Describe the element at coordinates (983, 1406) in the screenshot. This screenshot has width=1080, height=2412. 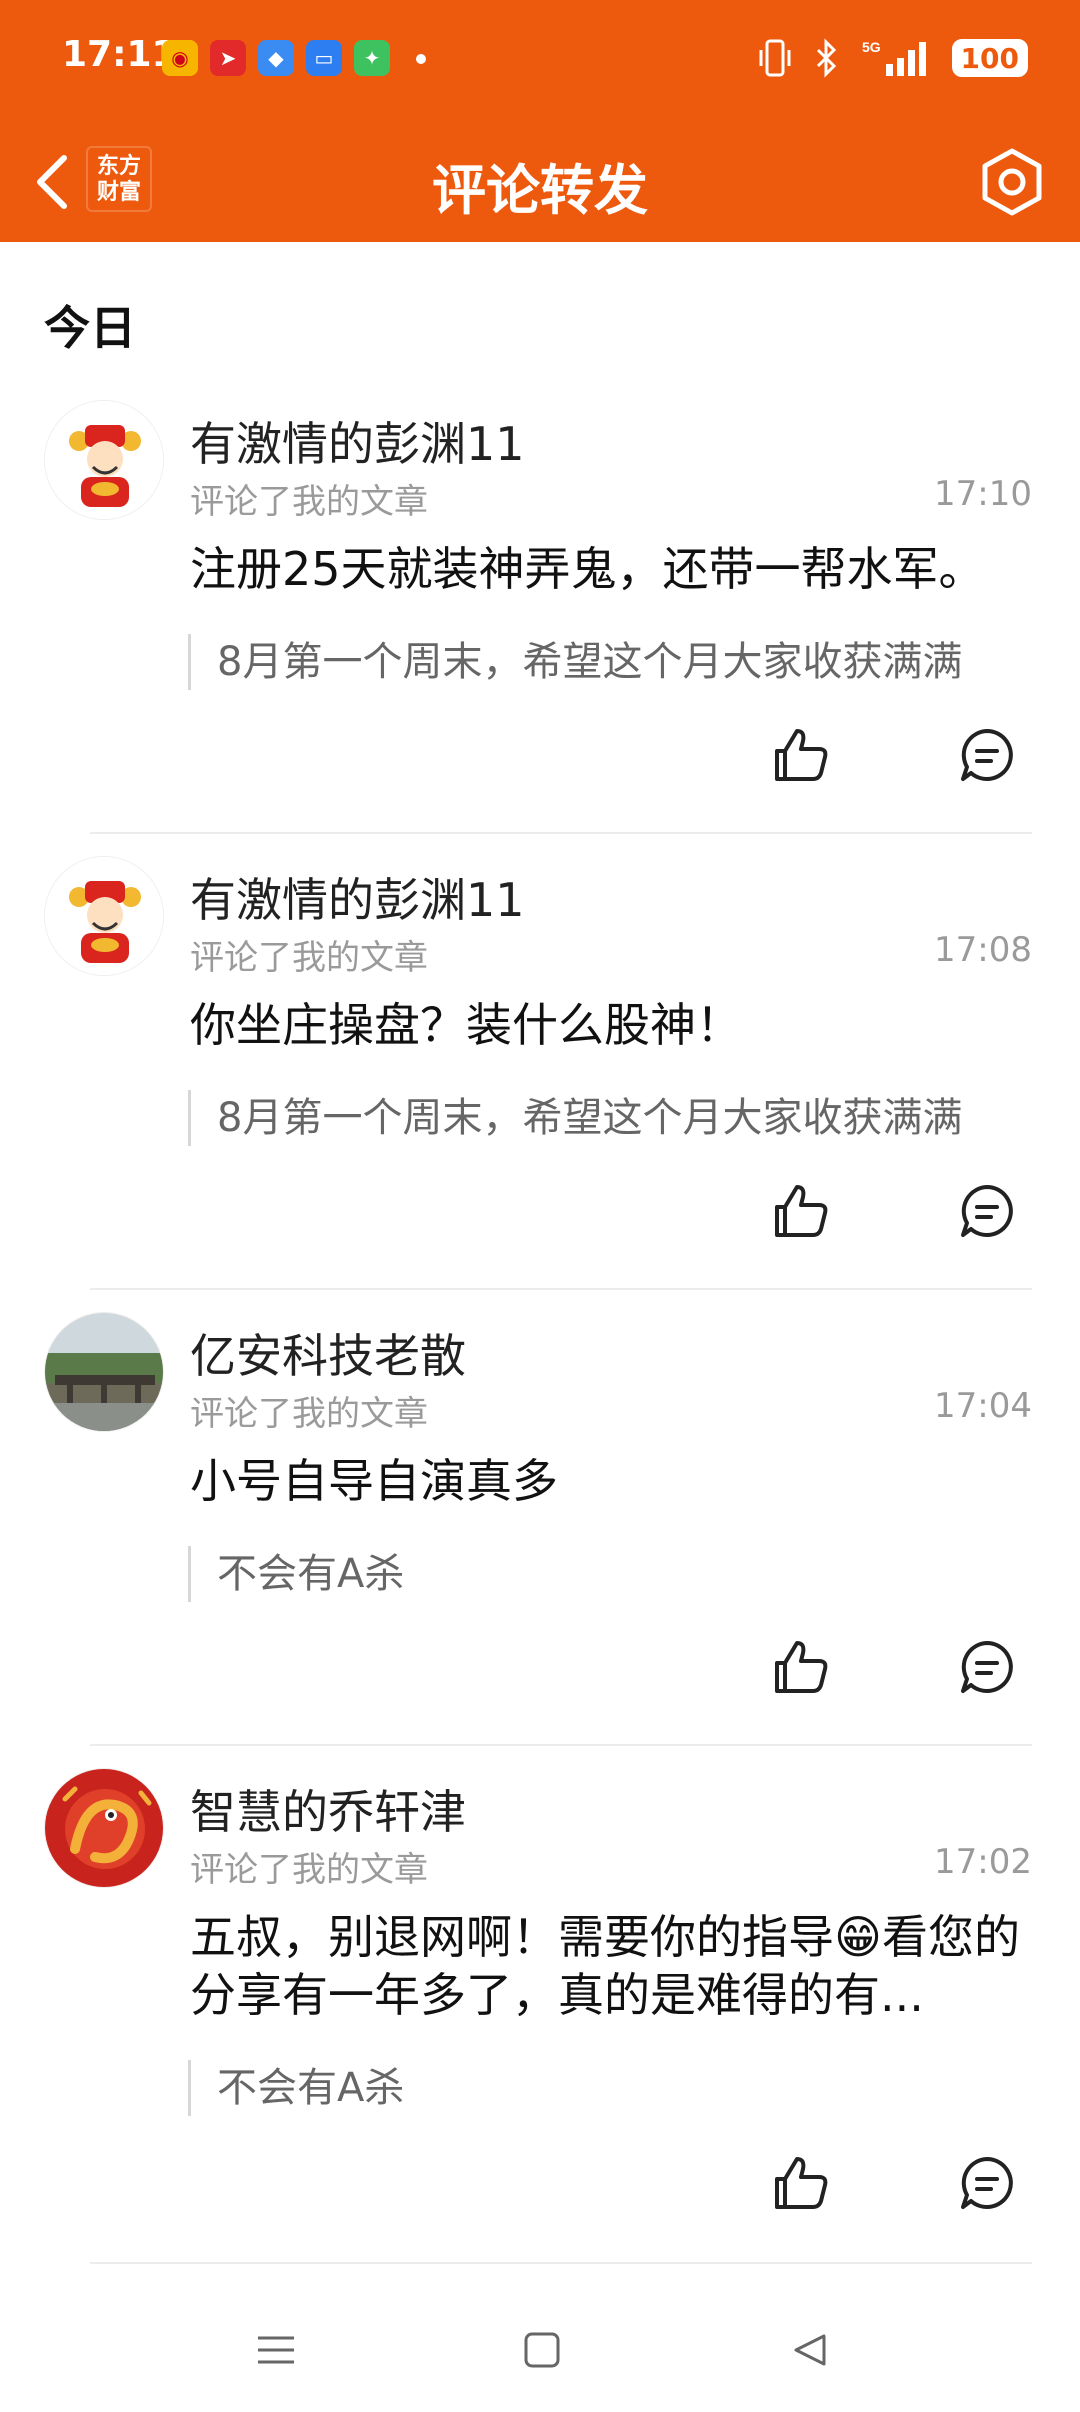
I see `timestamp: 17:04` at that location.